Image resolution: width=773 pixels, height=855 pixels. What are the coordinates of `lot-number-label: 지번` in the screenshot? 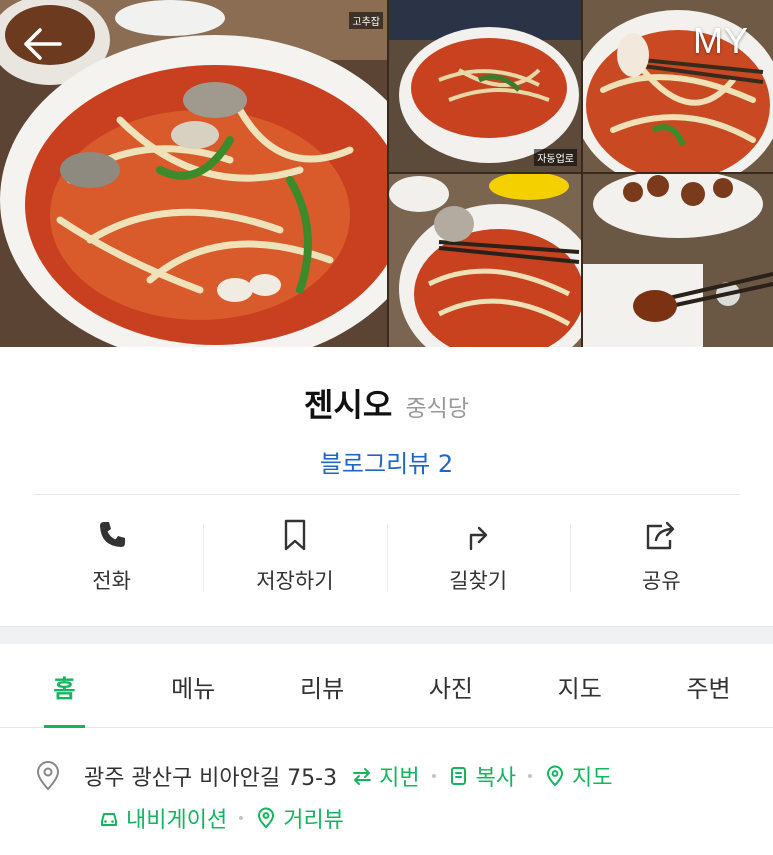 It's located at (399, 778).